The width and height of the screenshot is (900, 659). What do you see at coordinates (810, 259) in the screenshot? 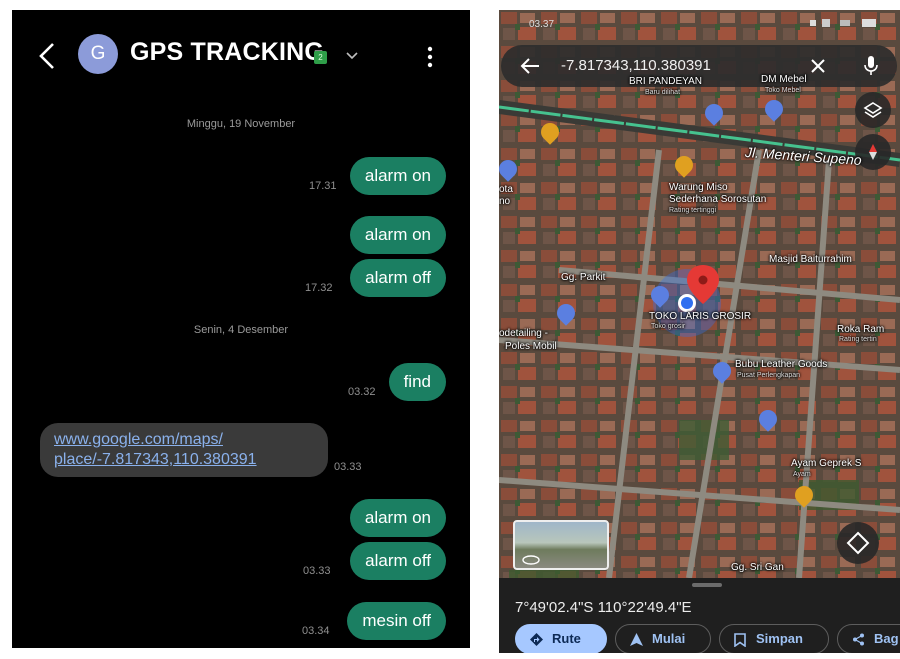
I see `place-label: Masjid Baiturrahim` at bounding box center [810, 259].